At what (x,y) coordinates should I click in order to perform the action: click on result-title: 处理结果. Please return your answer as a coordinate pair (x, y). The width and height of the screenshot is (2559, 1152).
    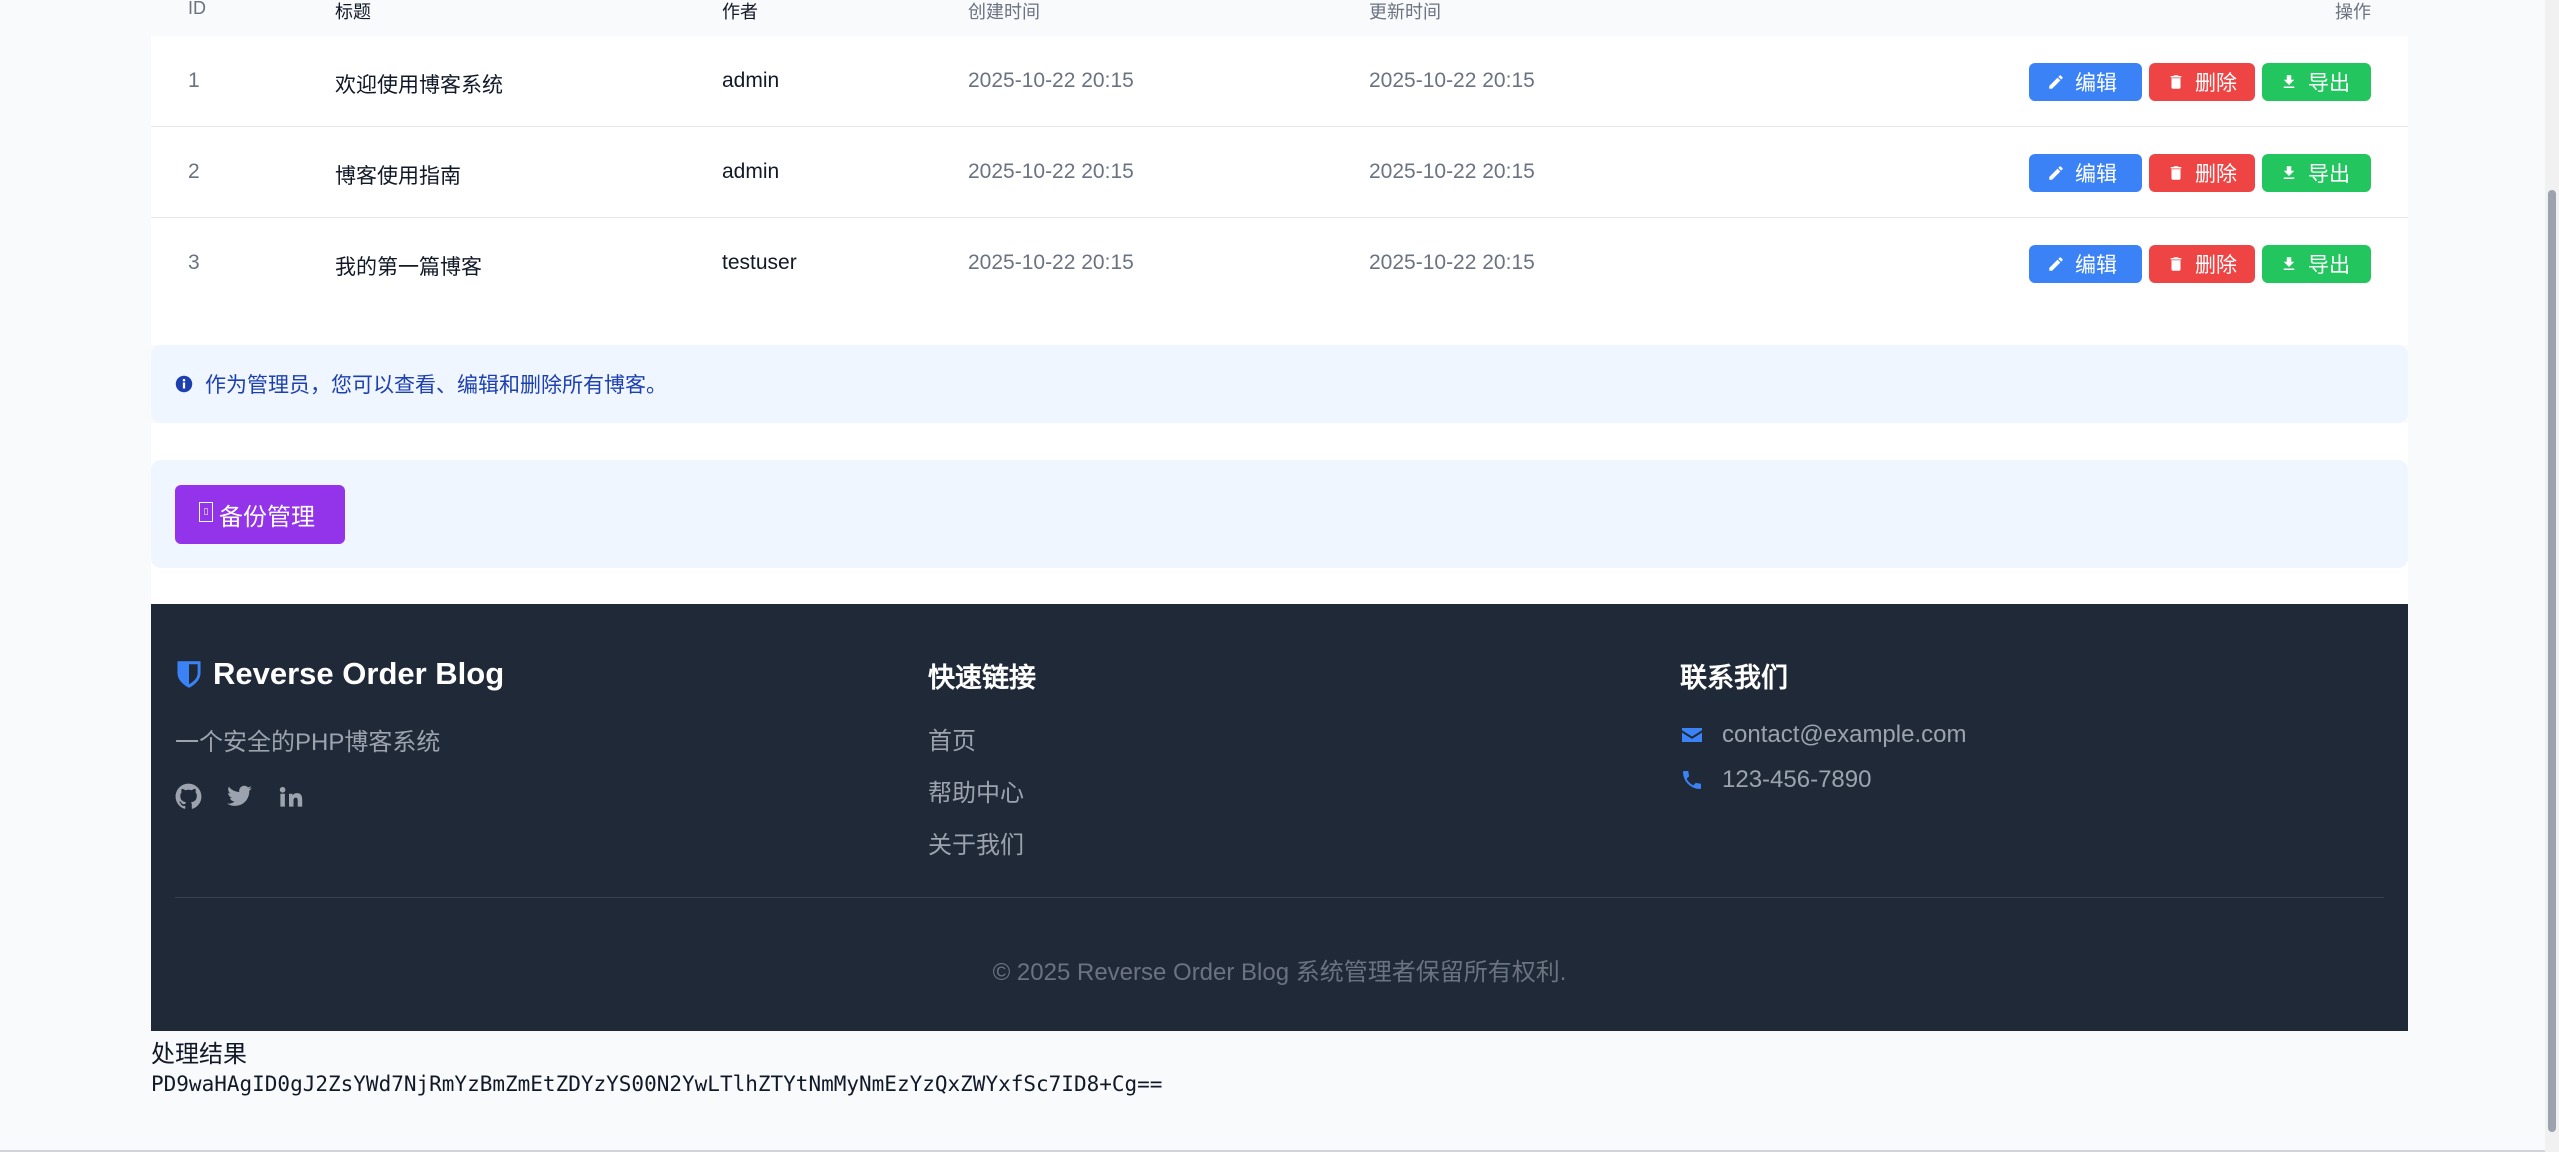
    Looking at the image, I should click on (199, 1054).